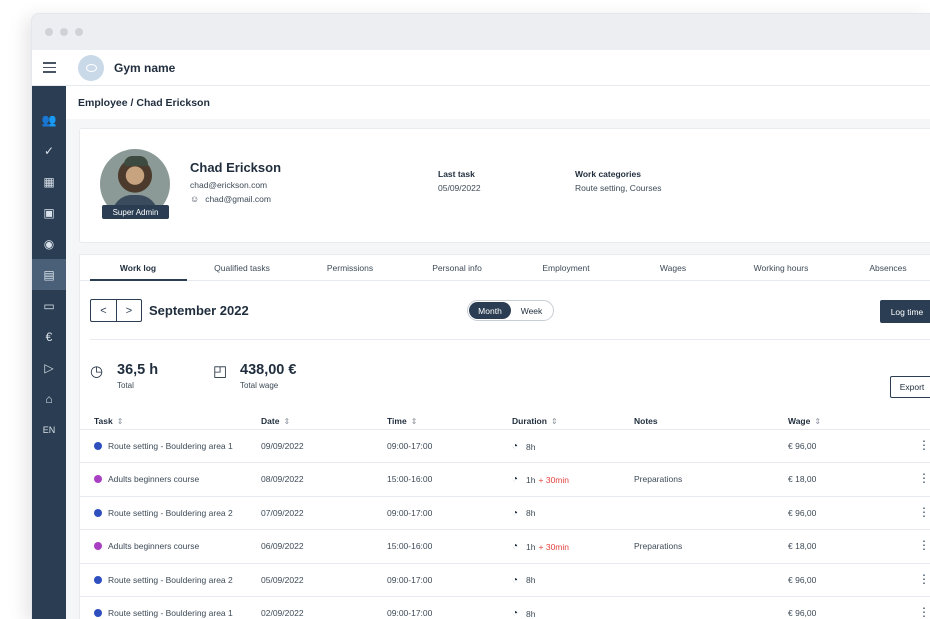  Describe the element at coordinates (350, 268) in the screenshot. I see `tab-permissions: Permissions` at that location.